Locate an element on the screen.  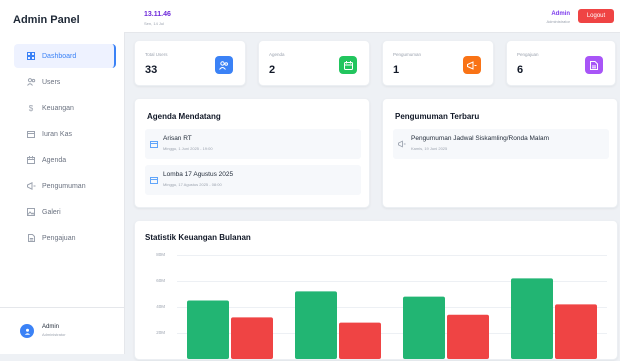
stat-card-pengajuan: Pengajuan 6 is located at coordinates (561, 63).